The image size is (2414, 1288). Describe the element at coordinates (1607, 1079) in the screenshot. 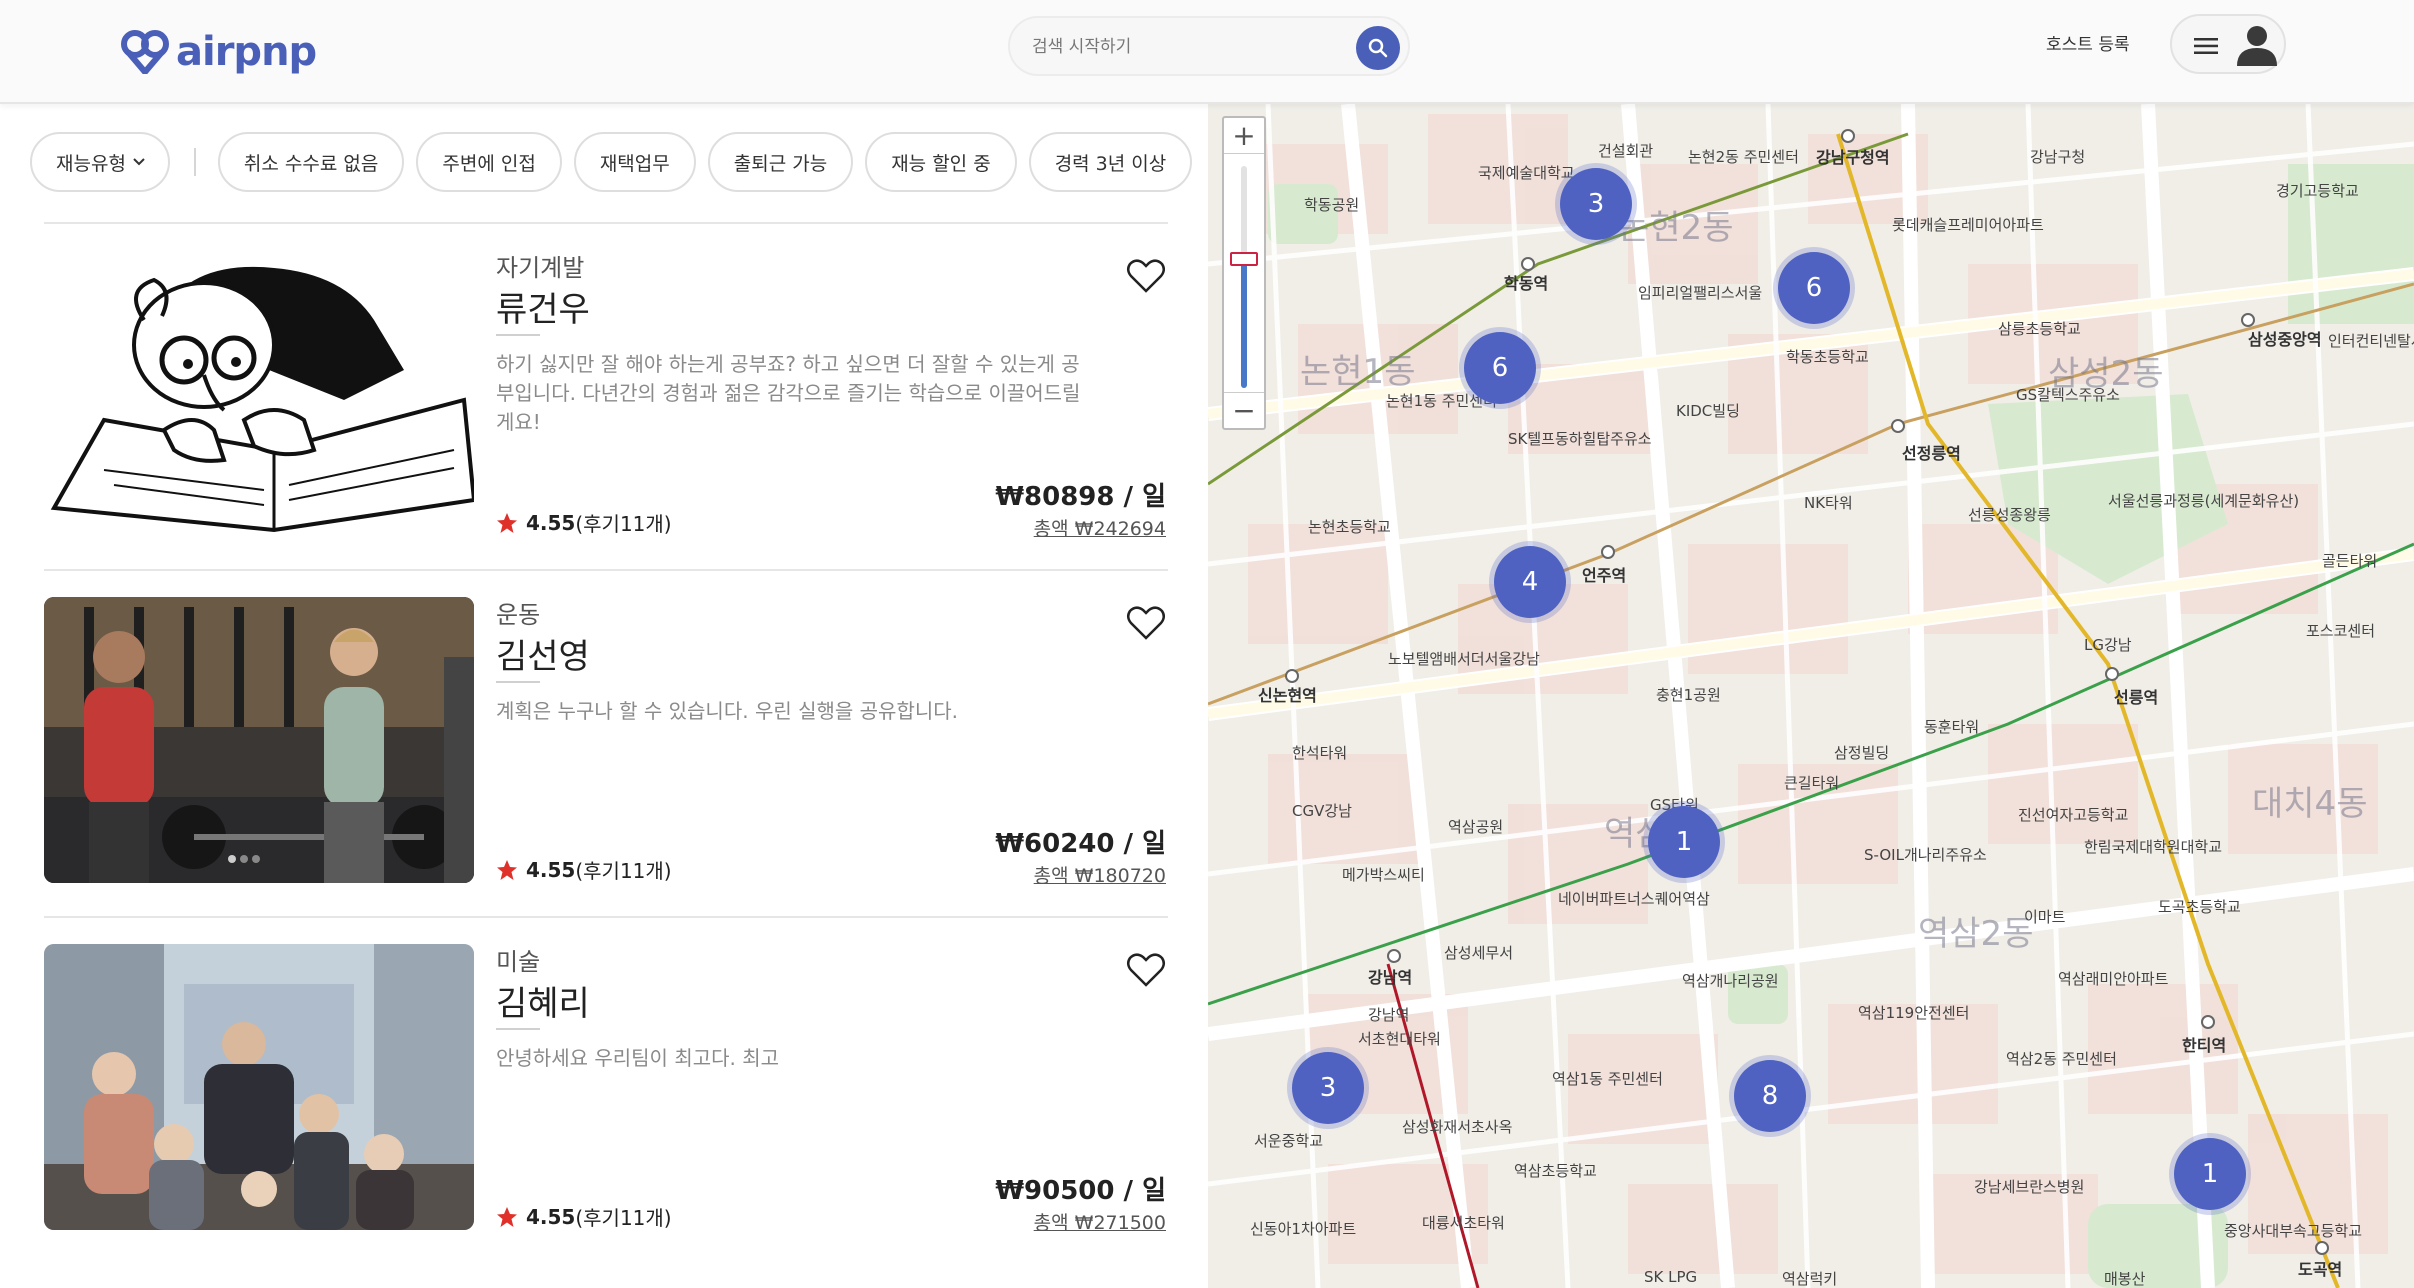

I see `map-place-label: 역삼1동 주민센터` at that location.